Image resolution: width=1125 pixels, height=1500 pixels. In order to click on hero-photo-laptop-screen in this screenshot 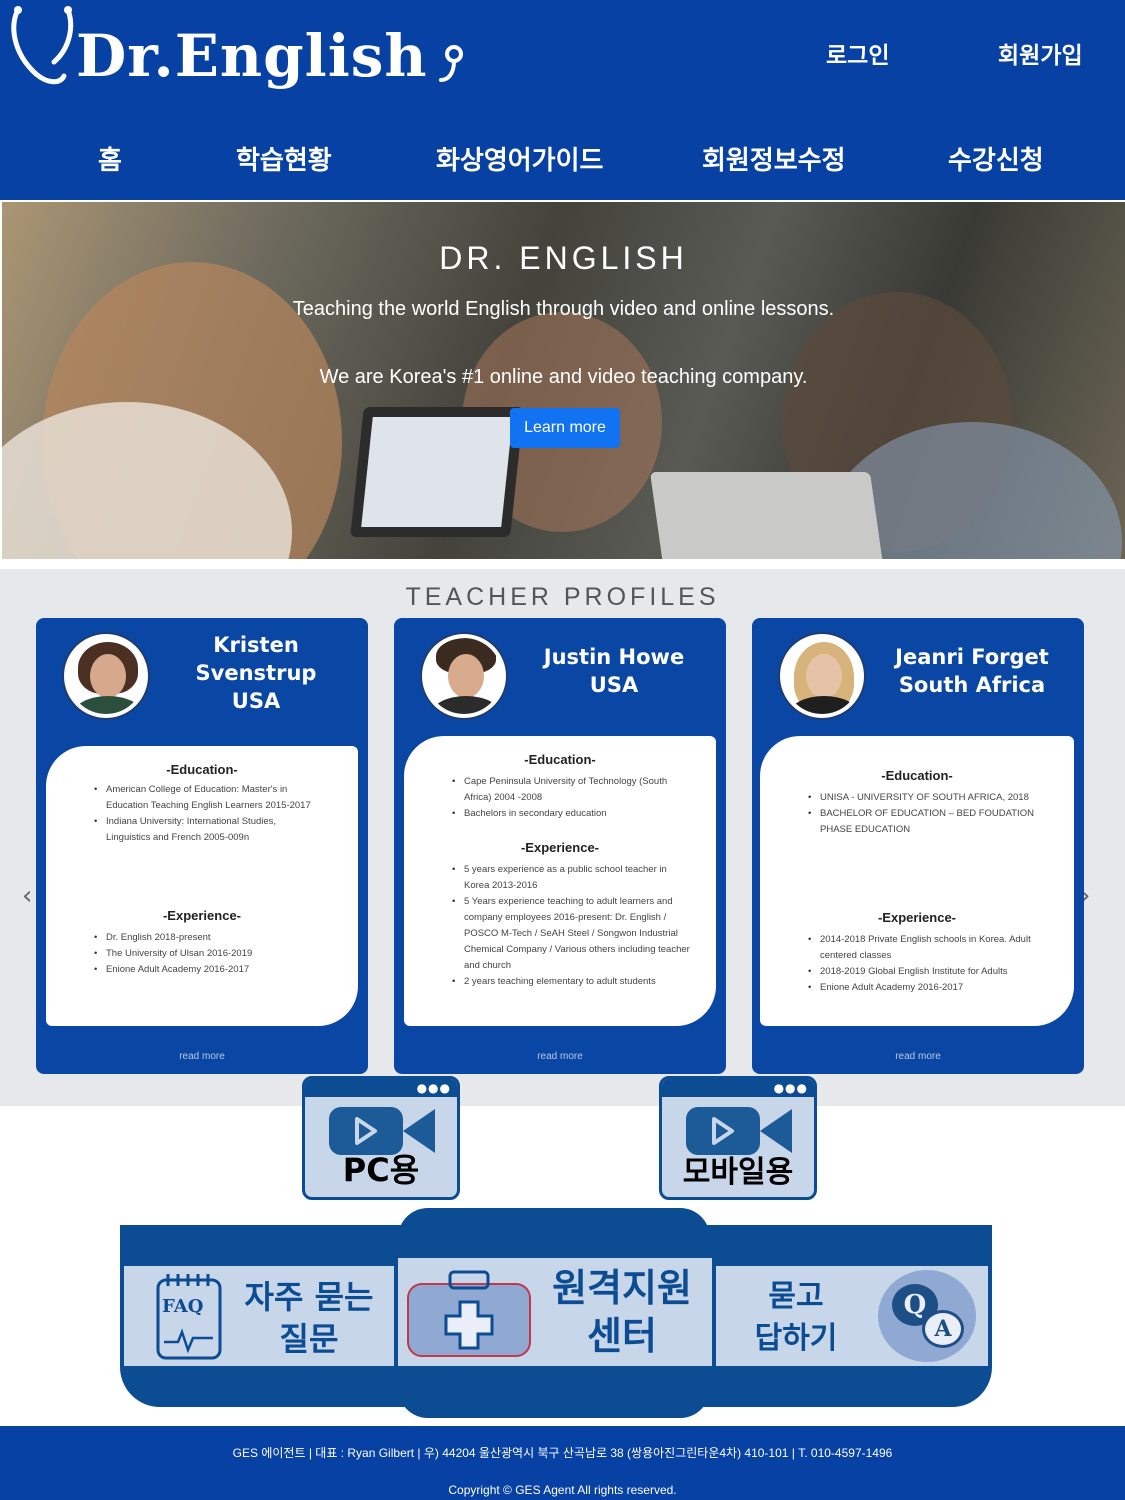, I will do `click(437, 472)`.